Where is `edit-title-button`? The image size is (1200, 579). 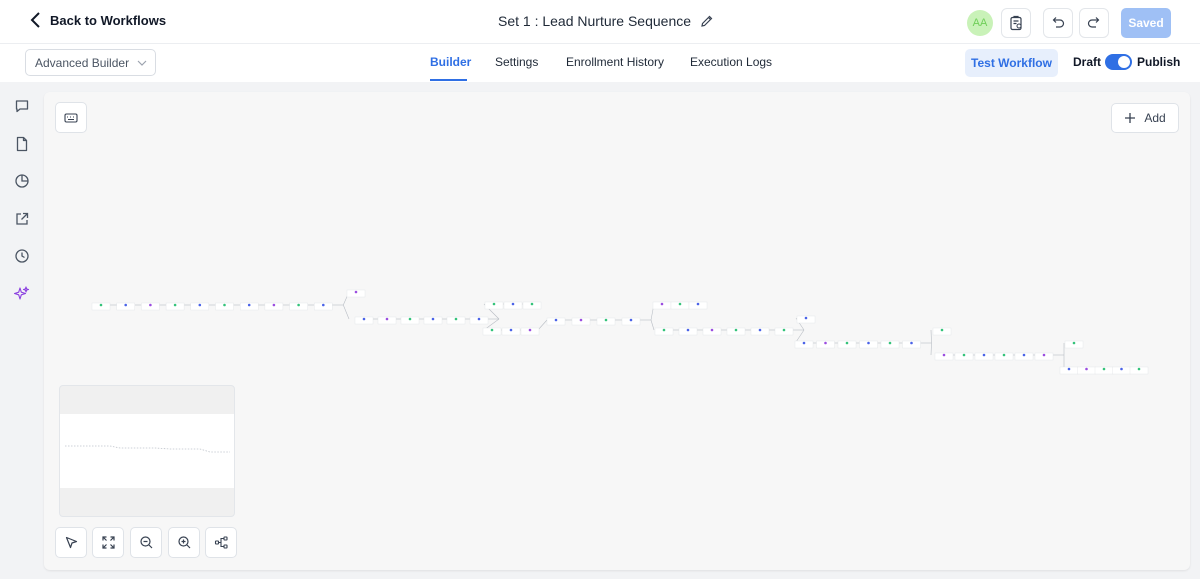 edit-title-button is located at coordinates (707, 21).